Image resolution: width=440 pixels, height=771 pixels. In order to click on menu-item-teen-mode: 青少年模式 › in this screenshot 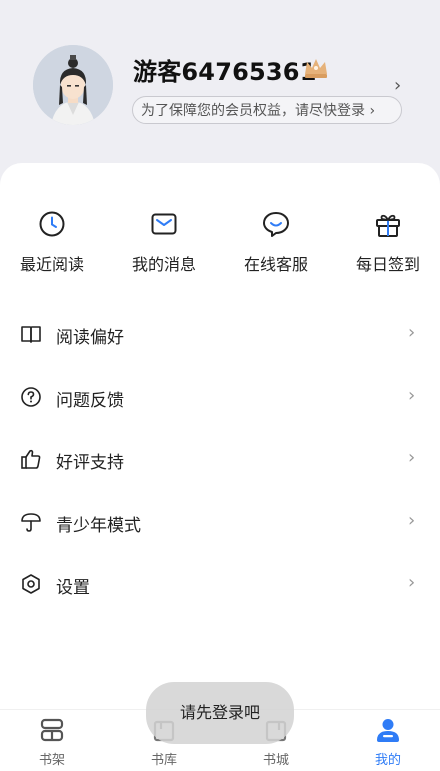, I will do `click(220, 522)`.